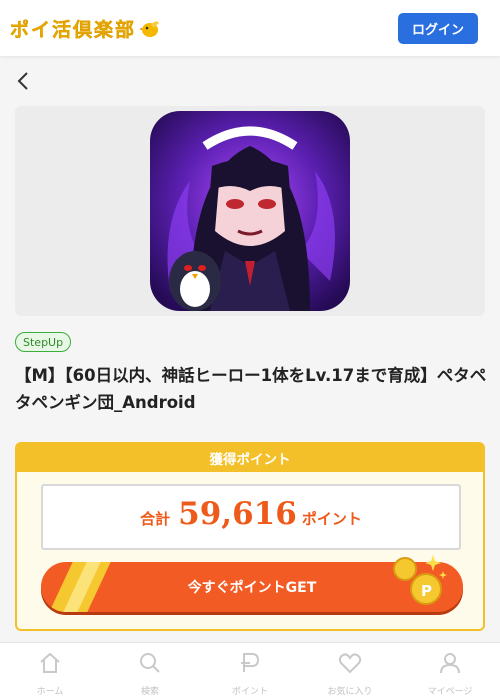 The height and width of the screenshot is (700, 500). What do you see at coordinates (150, 663) in the screenshot?
I see `search-icon` at bounding box center [150, 663].